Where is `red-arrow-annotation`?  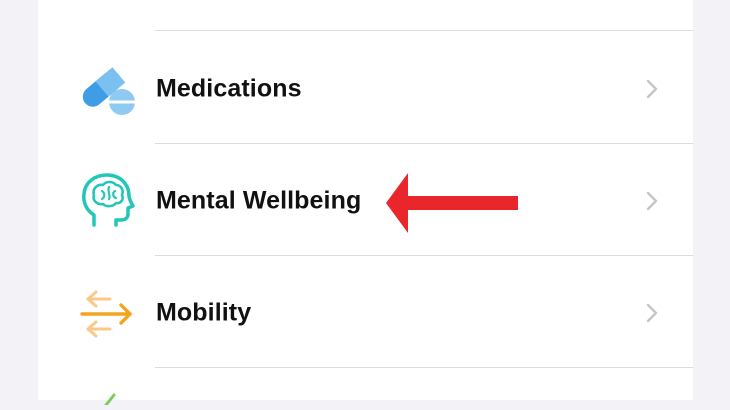 red-arrow-annotation is located at coordinates (452, 203).